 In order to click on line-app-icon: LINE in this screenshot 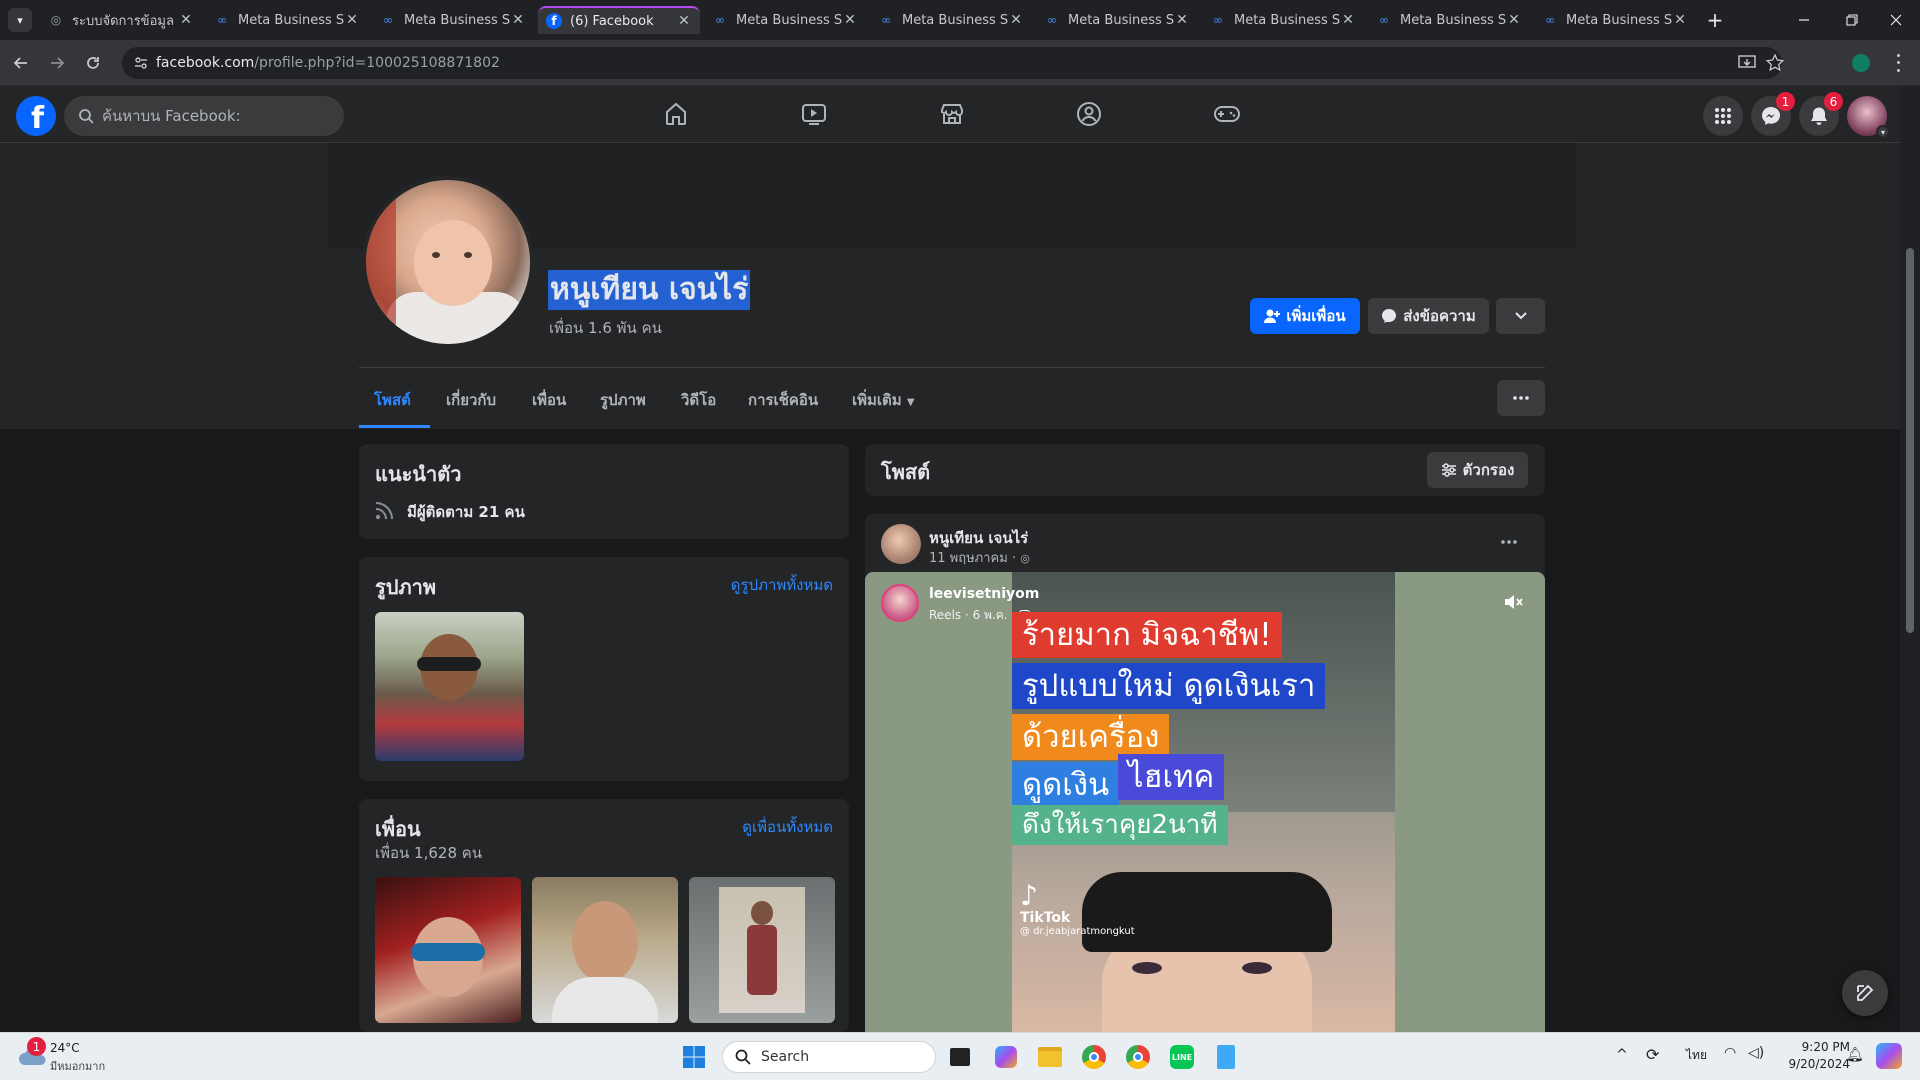, I will do `click(1182, 1057)`.